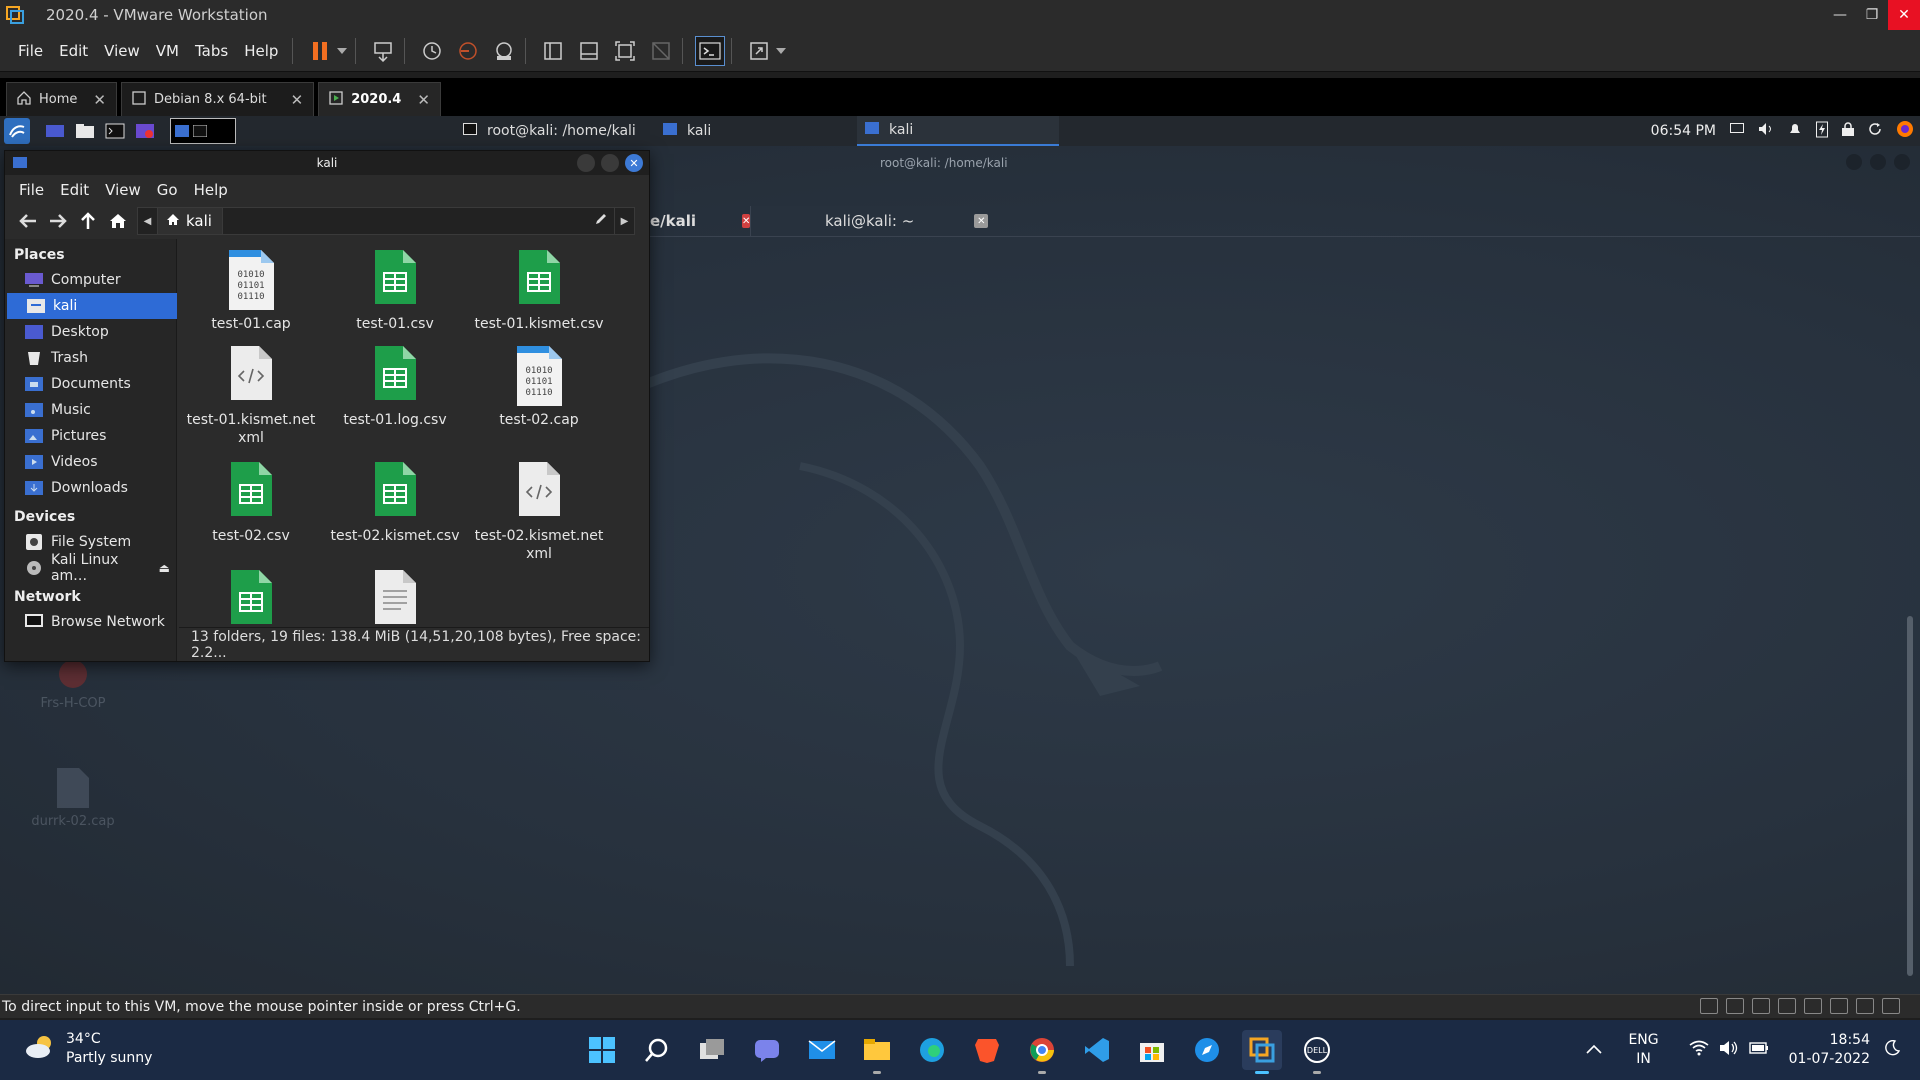 This screenshot has height=1080, width=1920. What do you see at coordinates (1729, 1050) in the screenshot?
I see `volume-icon` at bounding box center [1729, 1050].